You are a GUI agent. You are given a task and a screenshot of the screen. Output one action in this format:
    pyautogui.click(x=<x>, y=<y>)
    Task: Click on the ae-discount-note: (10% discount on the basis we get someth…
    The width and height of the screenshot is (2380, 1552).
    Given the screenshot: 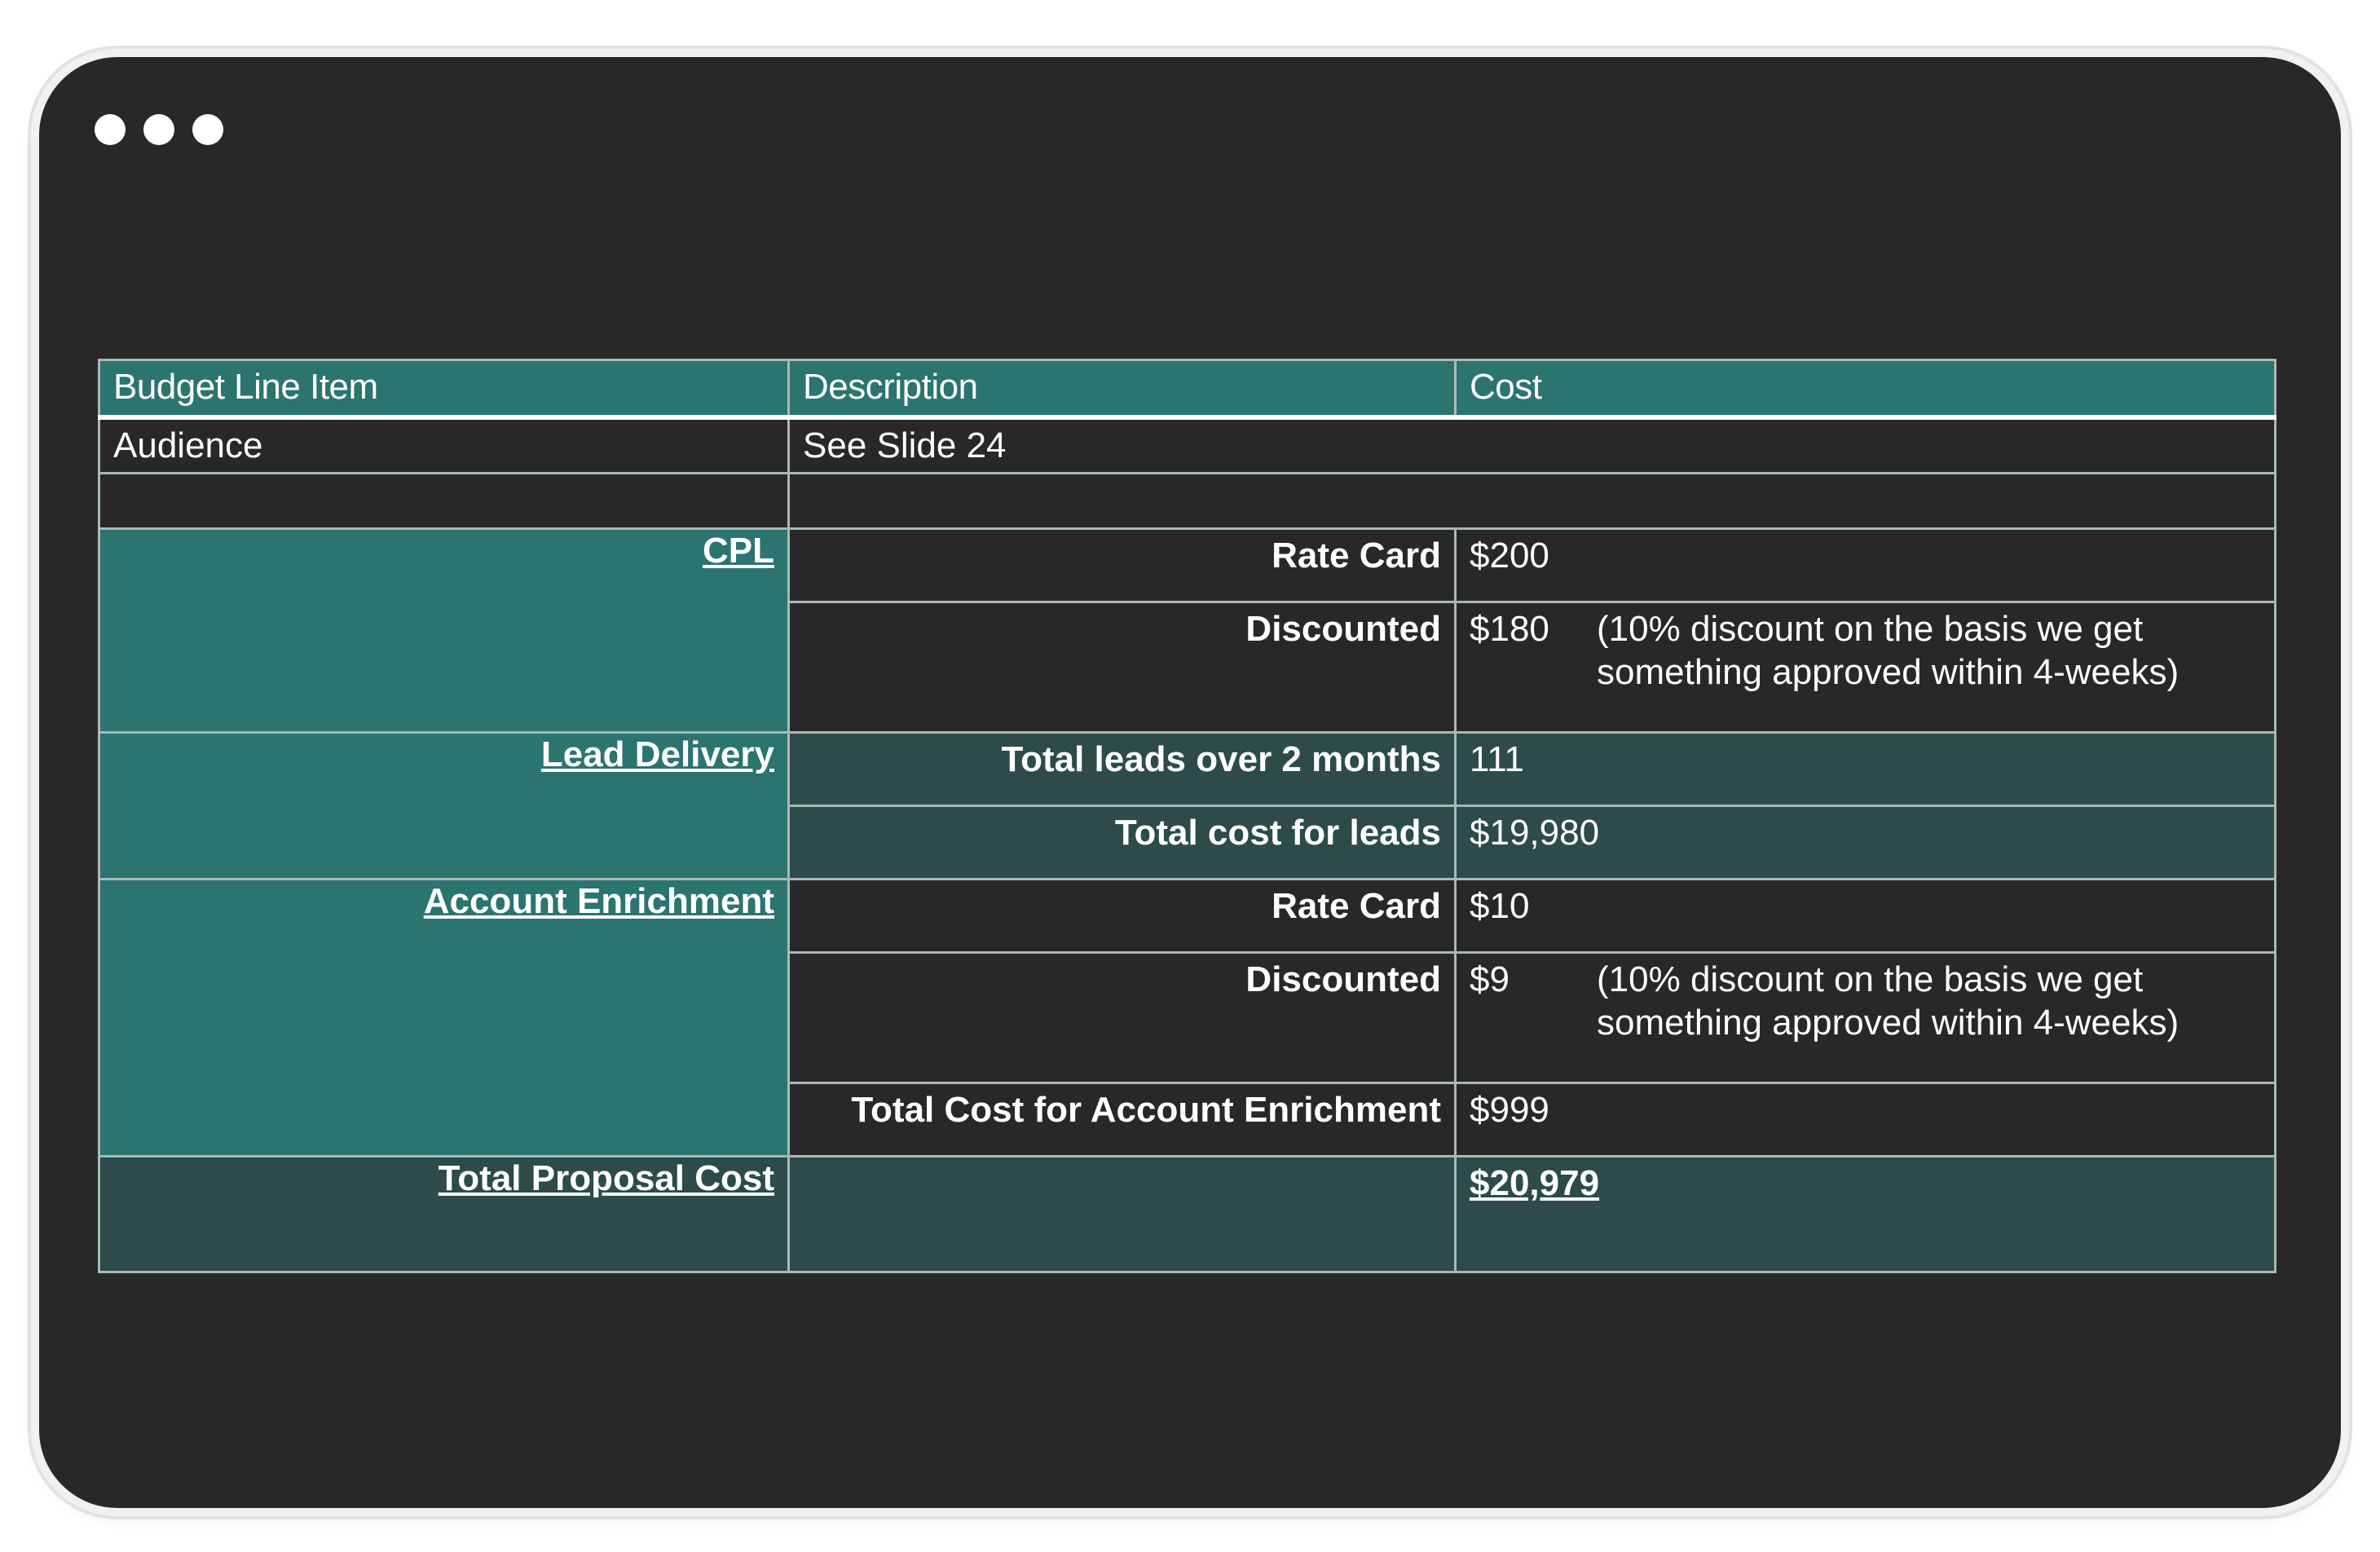 What is the action you would take?
    pyautogui.click(x=1888, y=1001)
    